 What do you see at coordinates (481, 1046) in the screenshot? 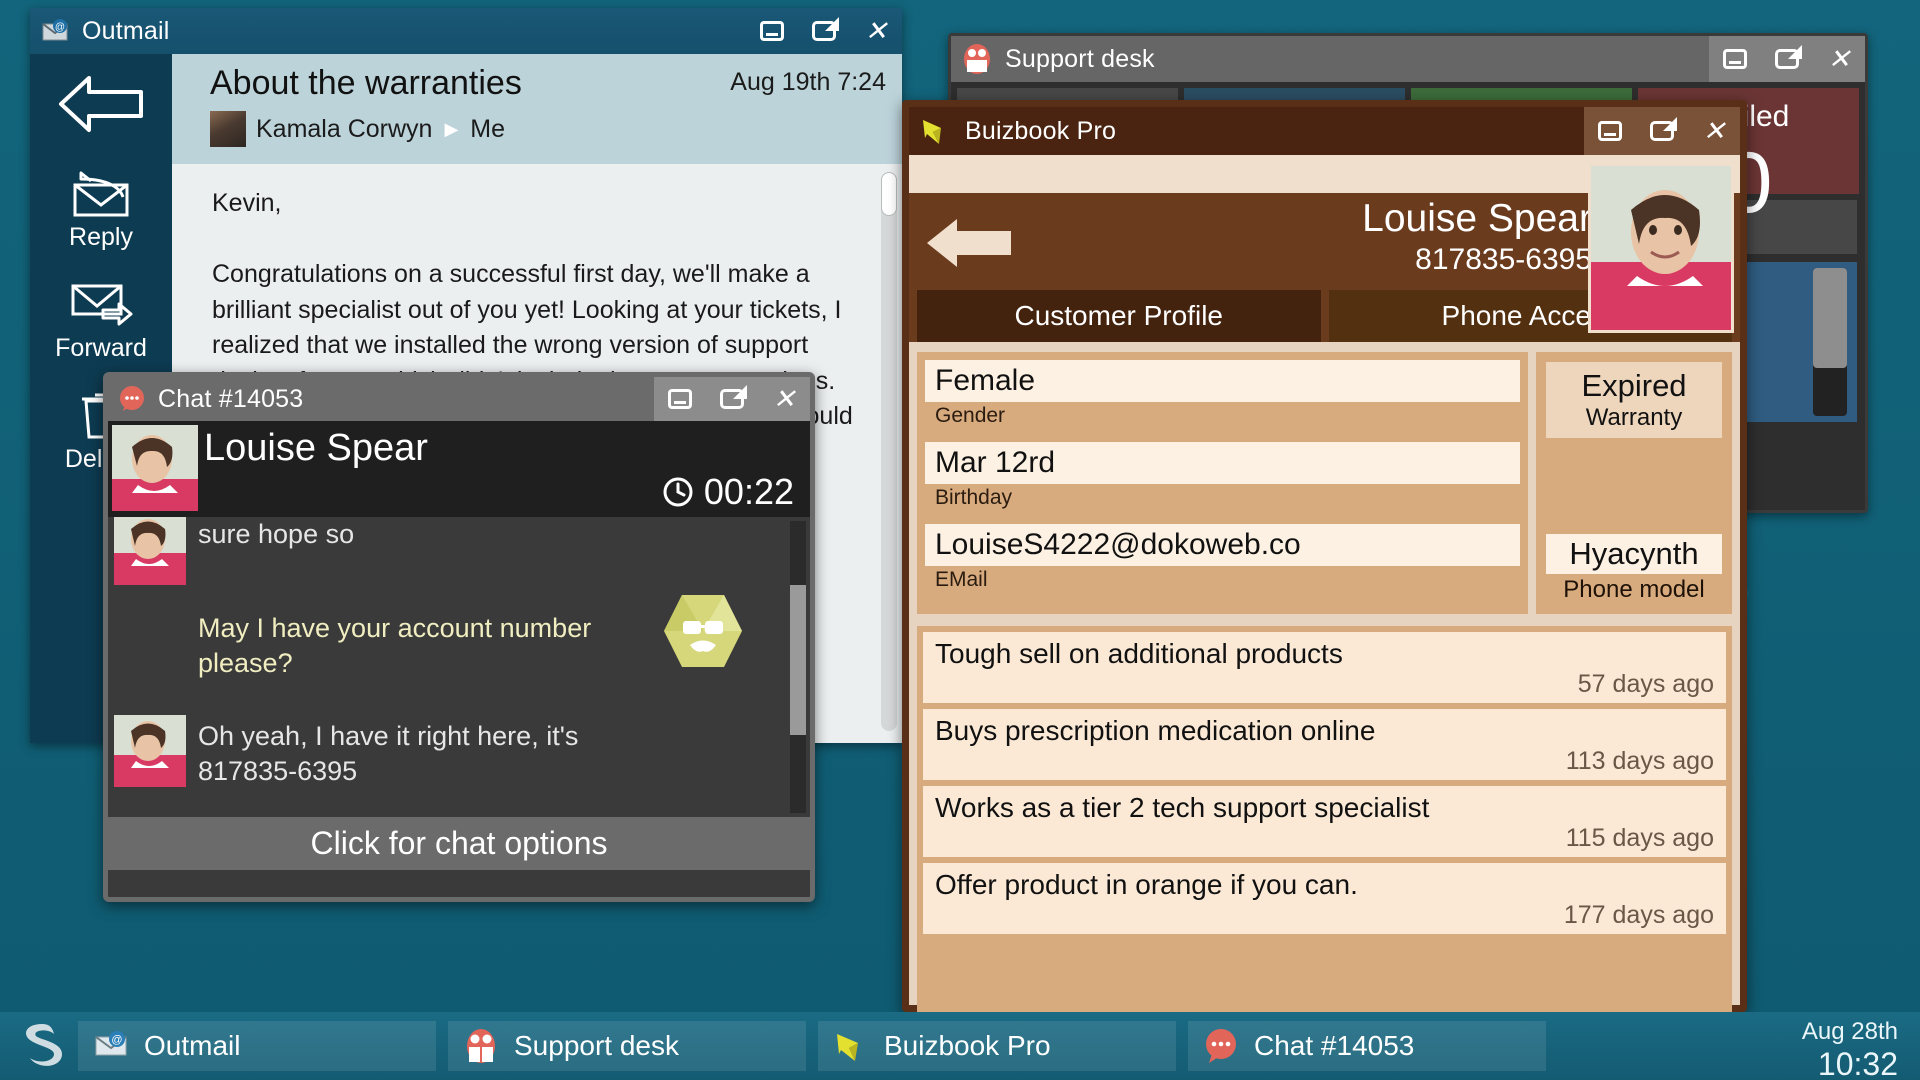
I see `people-icon` at bounding box center [481, 1046].